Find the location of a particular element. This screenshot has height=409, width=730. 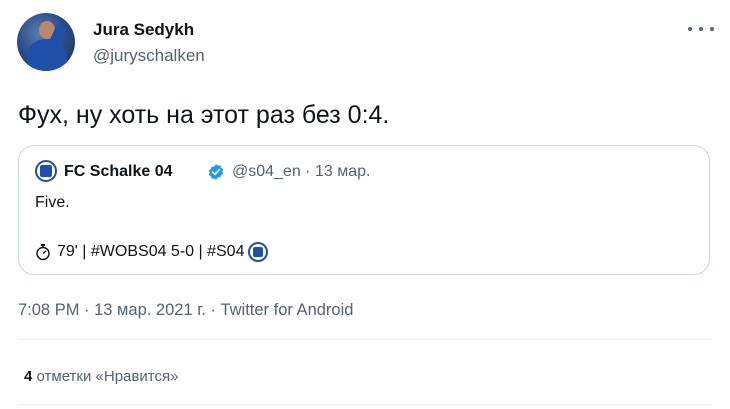

avatar is located at coordinates (46, 42).